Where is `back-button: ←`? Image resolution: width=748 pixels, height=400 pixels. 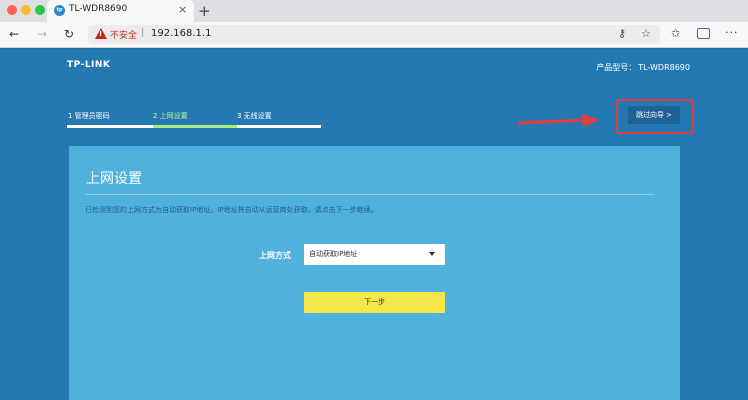 back-button: ← is located at coordinates (14, 34).